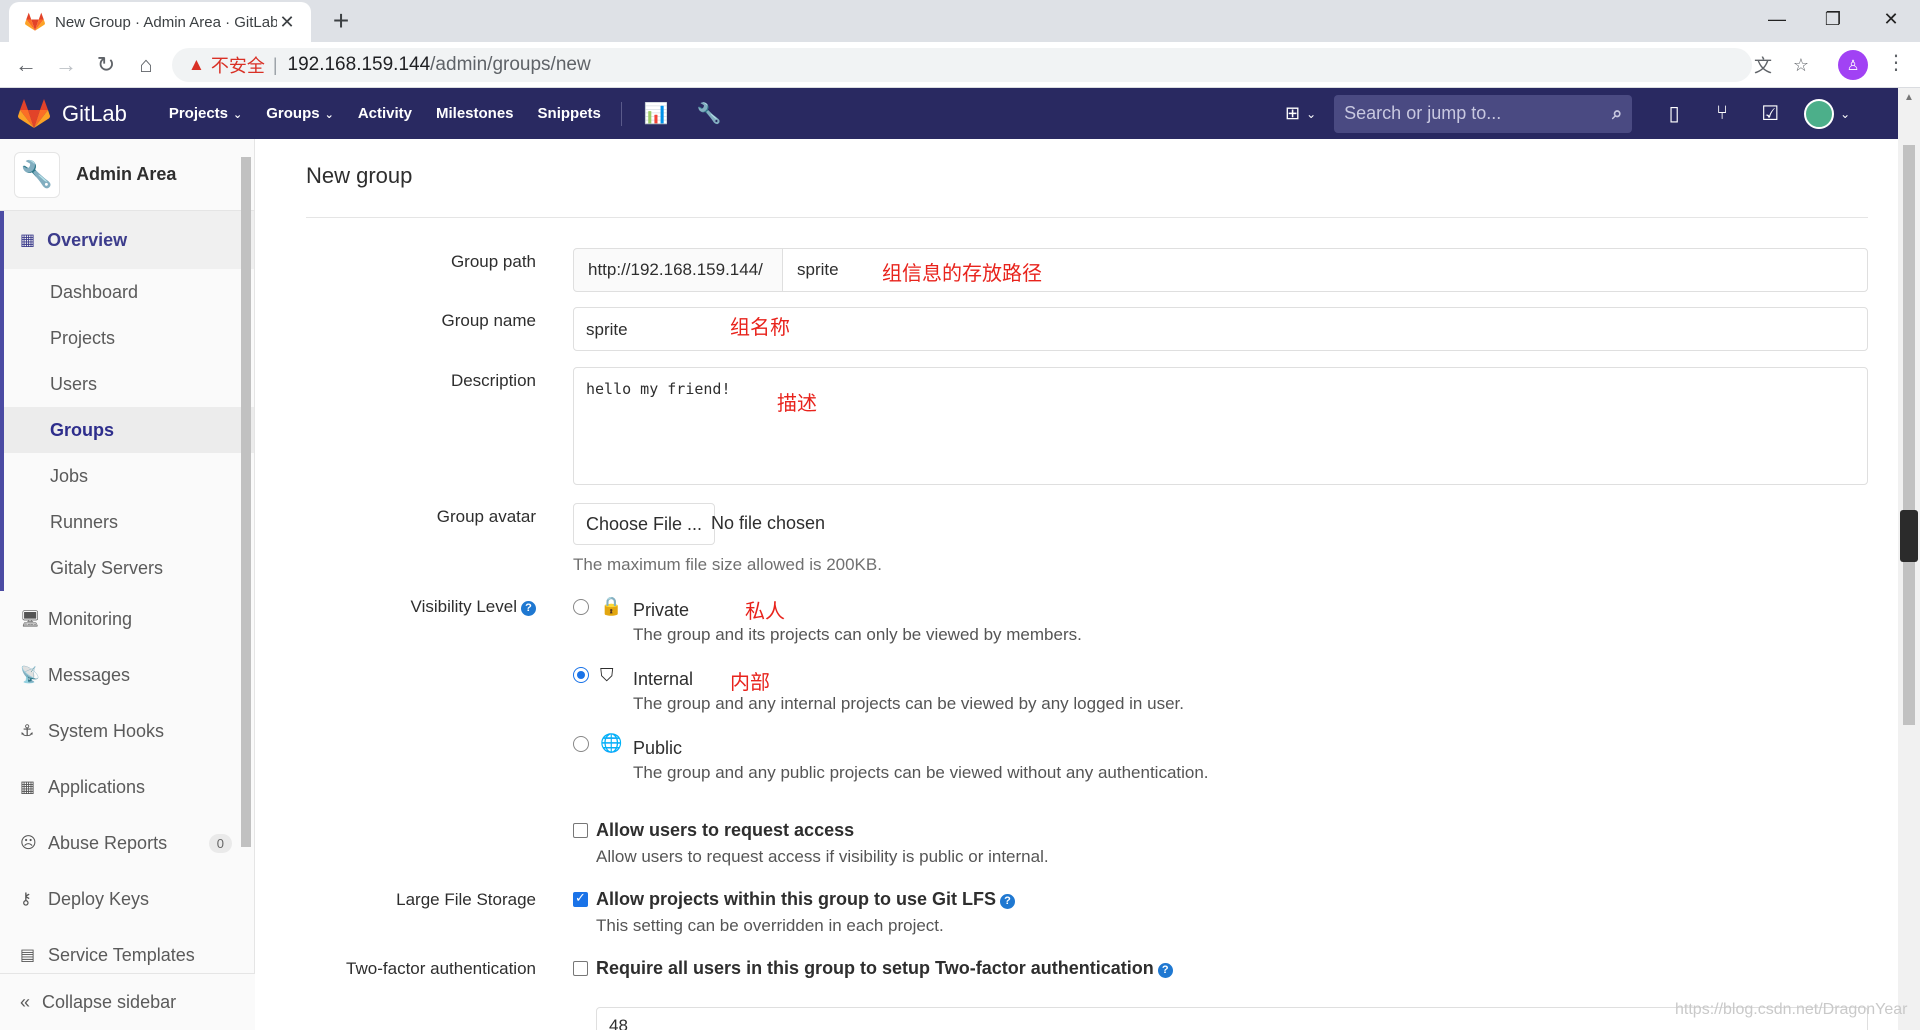 This screenshot has height=1030, width=1920. I want to click on sidebar-item-deploy-keys: ⚷ Deploy Keys, so click(127, 899).